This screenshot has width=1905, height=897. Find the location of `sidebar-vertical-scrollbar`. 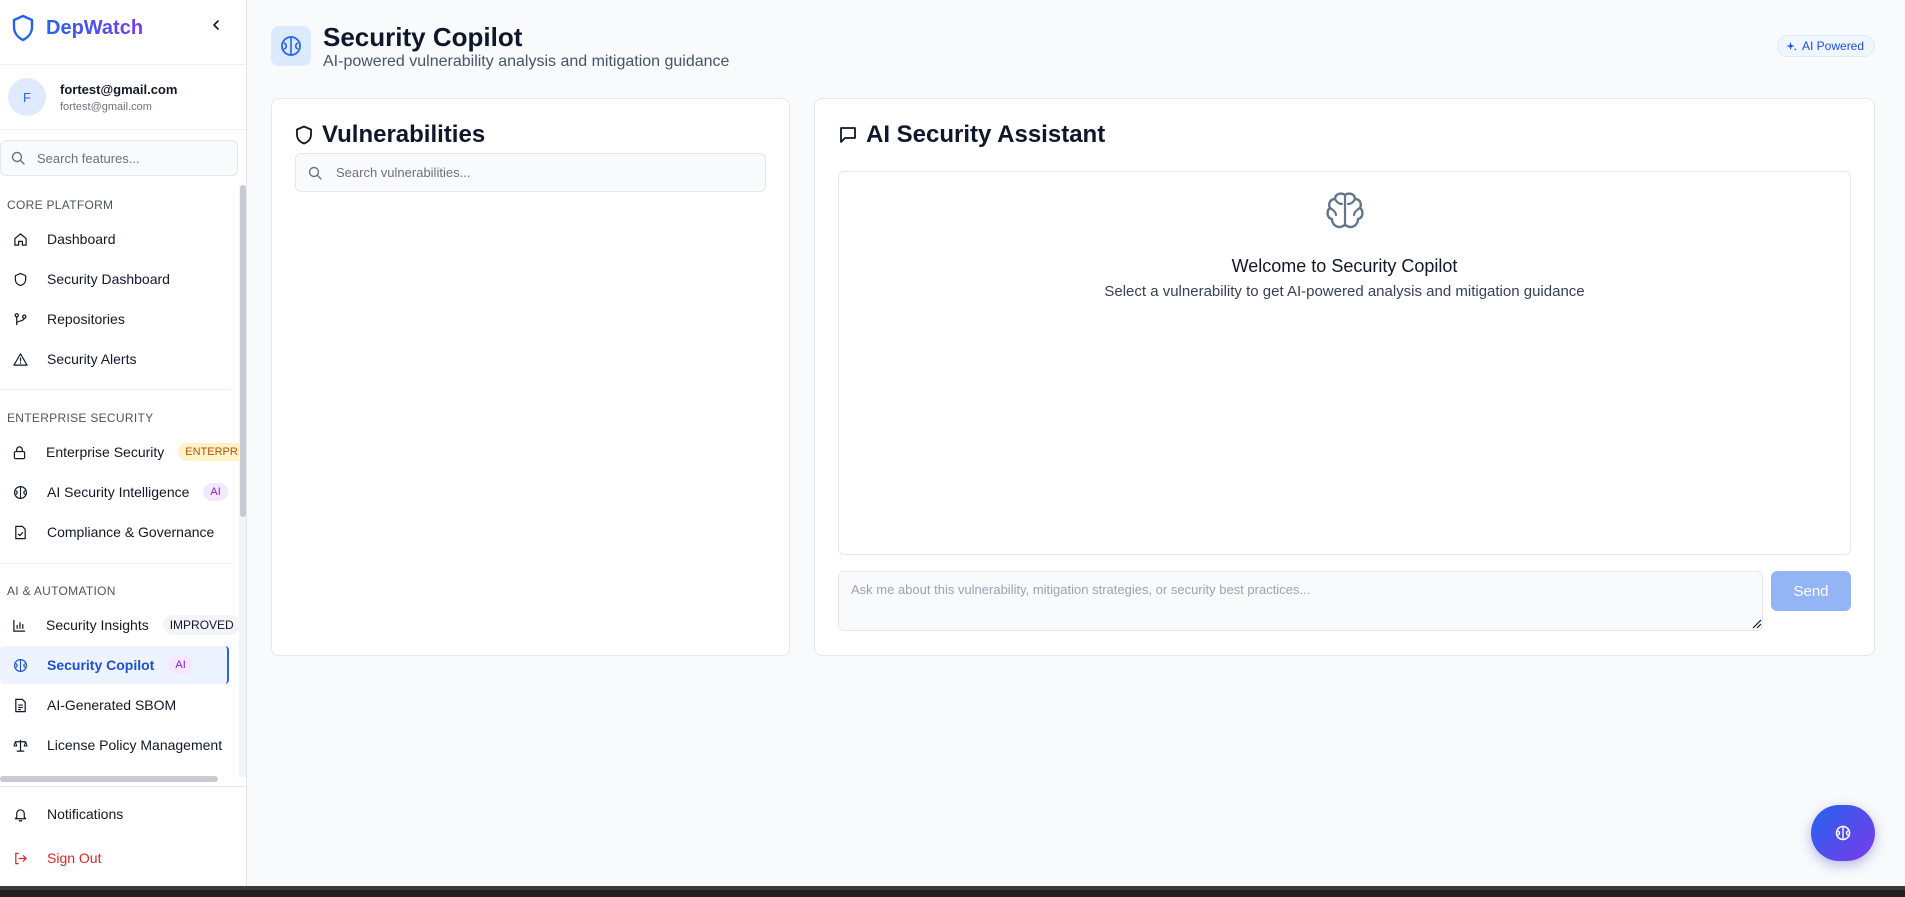

sidebar-vertical-scrollbar is located at coordinates (242, 481).